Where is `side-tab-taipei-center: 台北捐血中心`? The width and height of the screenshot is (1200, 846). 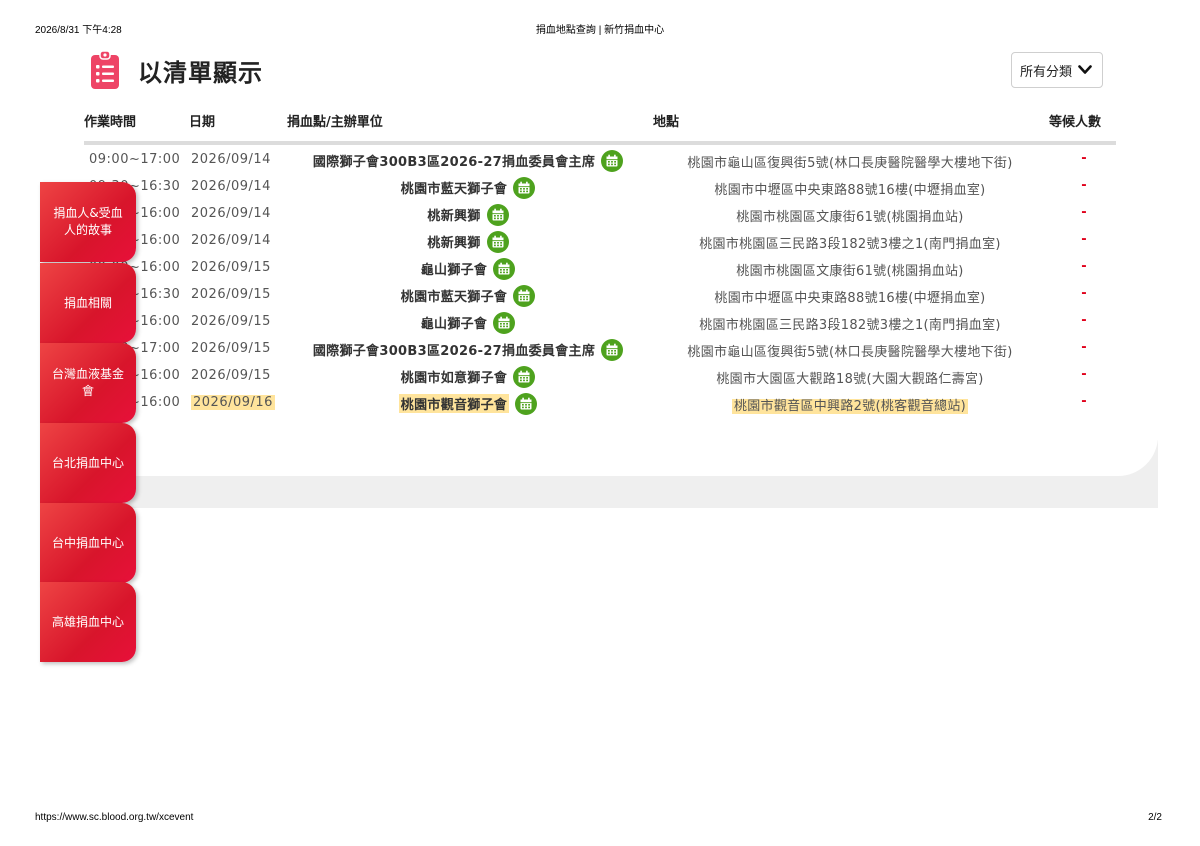
side-tab-taipei-center: 台北捐血中心 is located at coordinates (88, 463).